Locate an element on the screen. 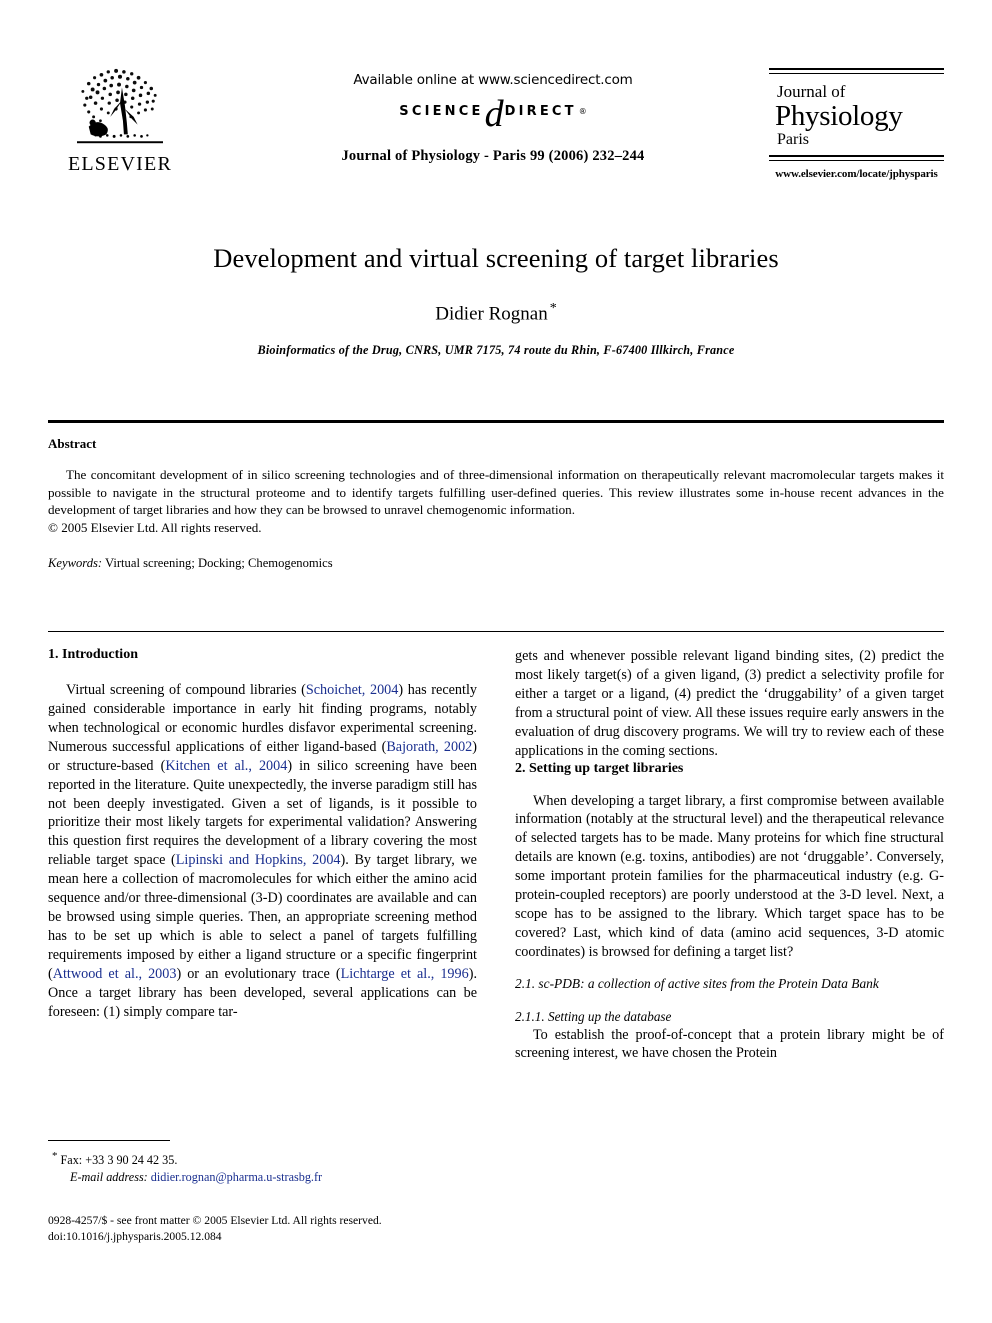  author-name: Didier Rognan is located at coordinates (491, 314).